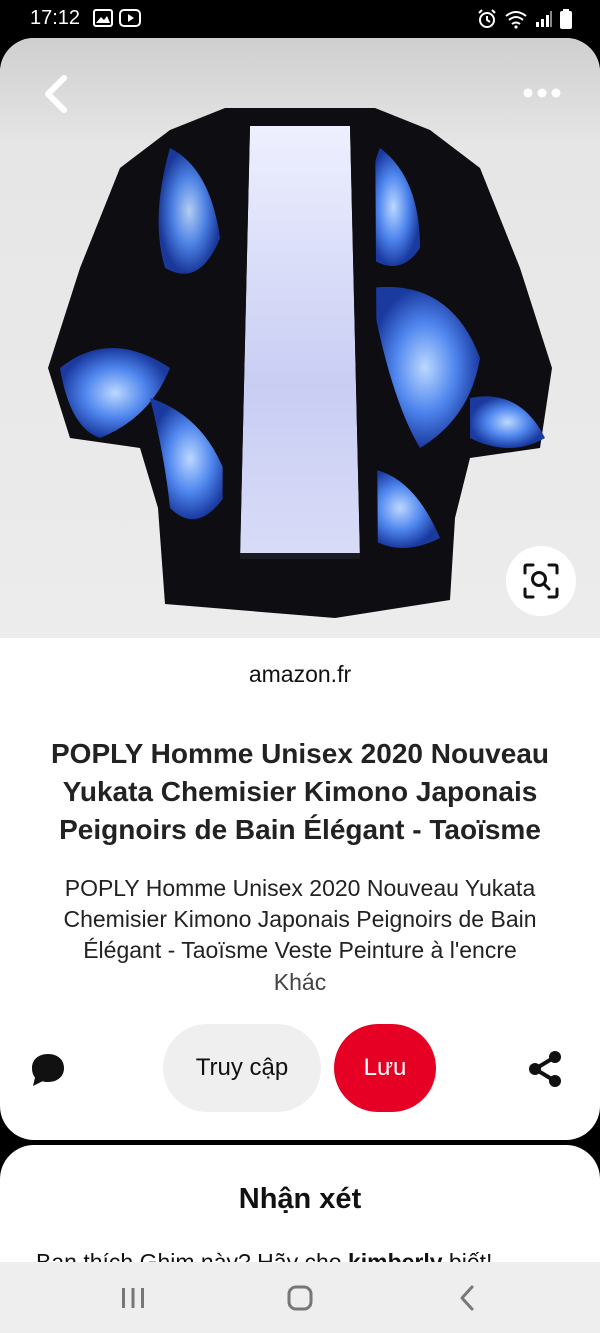  Describe the element at coordinates (544, 19) in the screenshot. I see `signal-icon` at that location.